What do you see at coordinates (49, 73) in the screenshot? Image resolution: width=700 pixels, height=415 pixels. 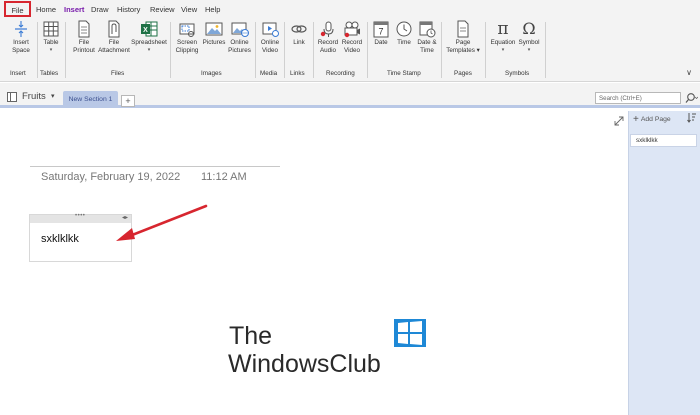 I see `group-tables: Tables` at bounding box center [49, 73].